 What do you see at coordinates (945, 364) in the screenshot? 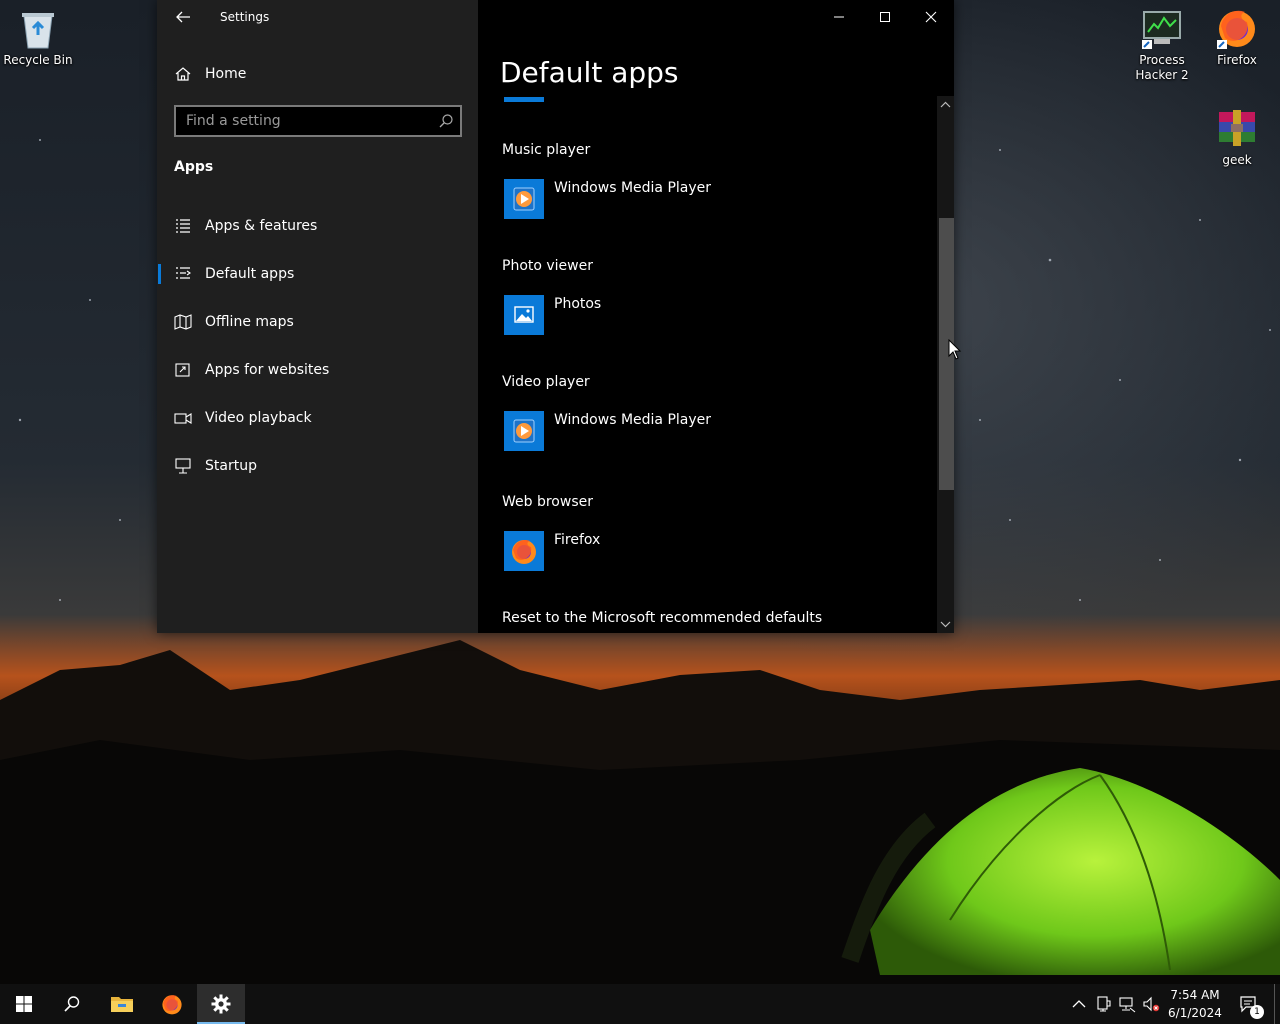
I see `content-scrollbar` at bounding box center [945, 364].